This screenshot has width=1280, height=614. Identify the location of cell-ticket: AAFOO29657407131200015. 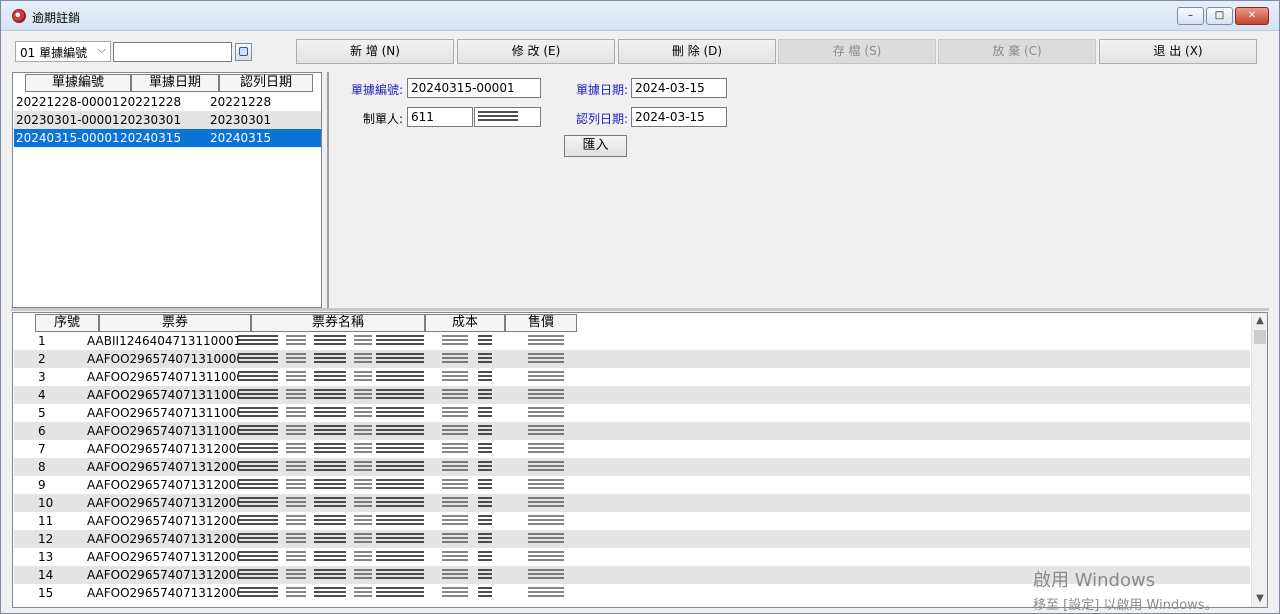
(163, 485).